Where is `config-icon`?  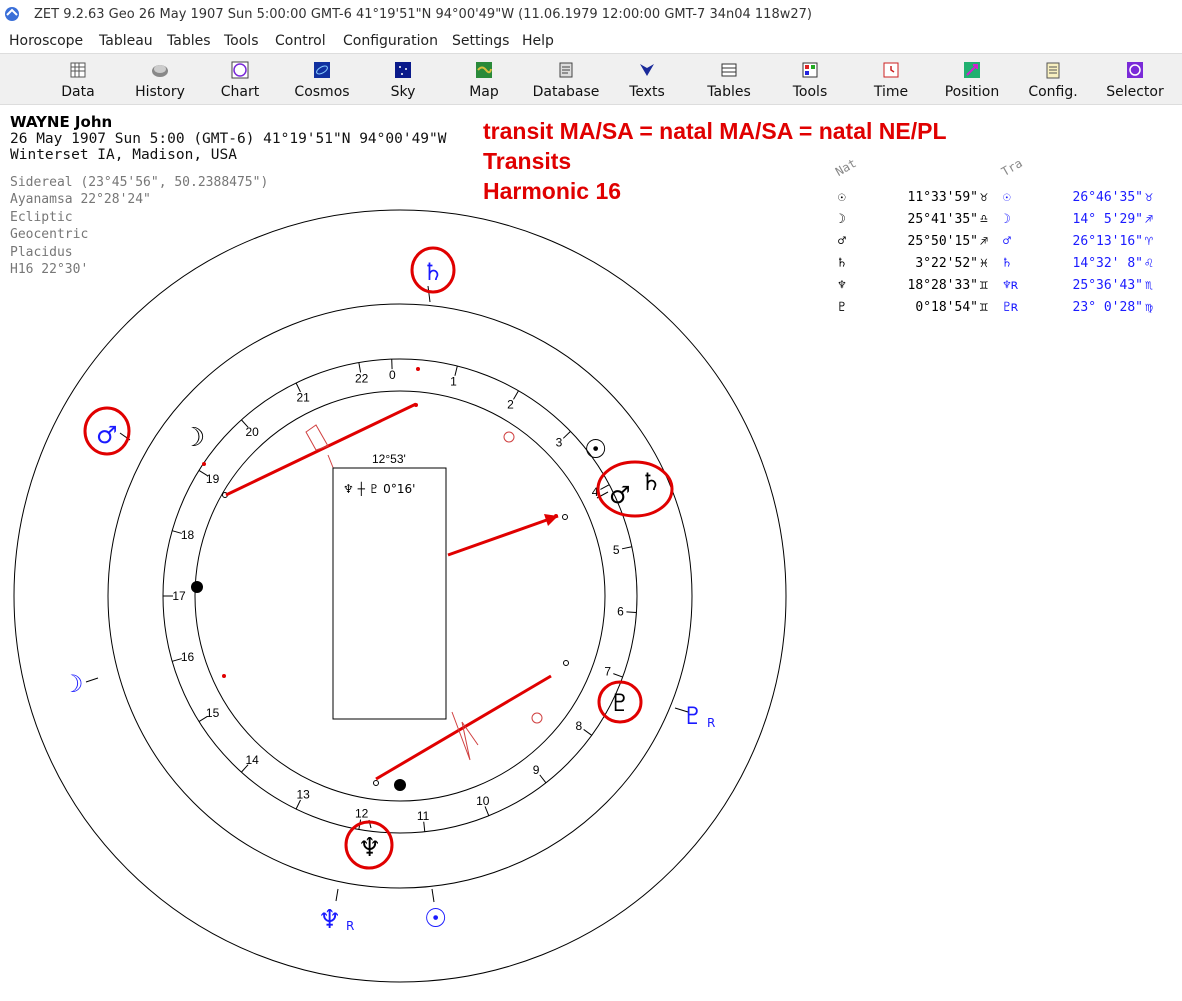
config-icon is located at coordinates (1053, 70).